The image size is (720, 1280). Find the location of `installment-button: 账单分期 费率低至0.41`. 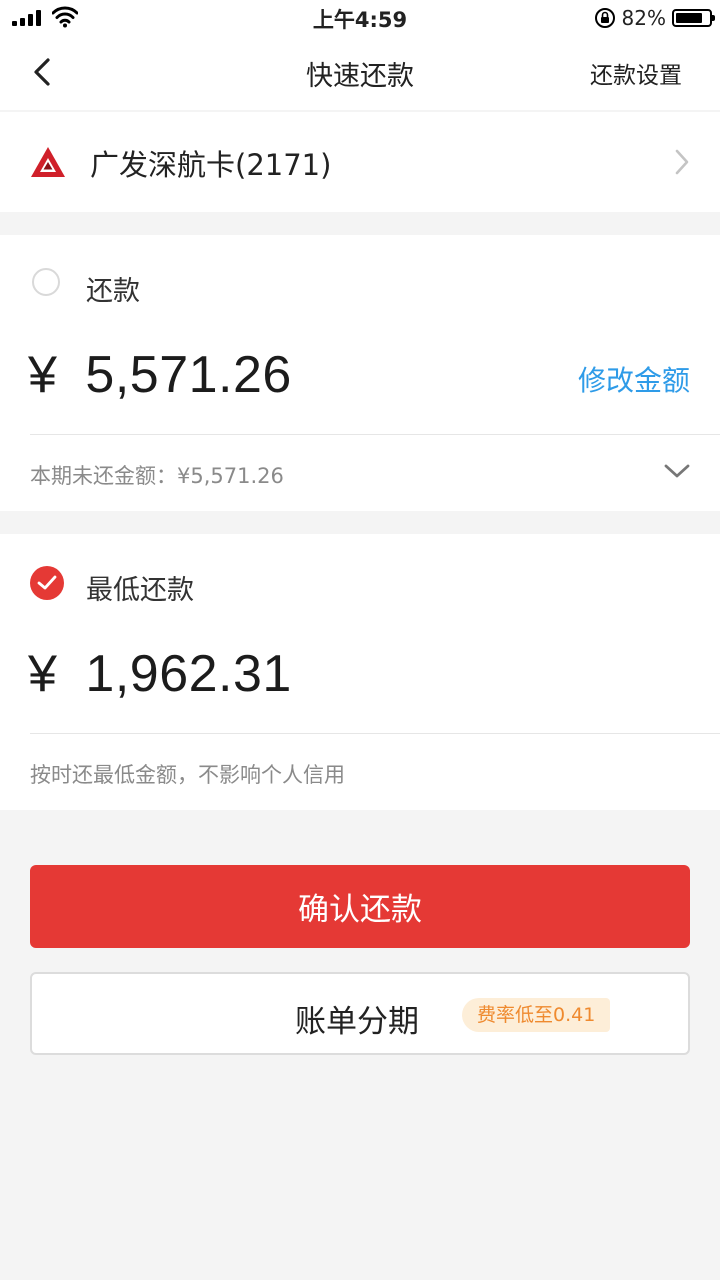

installment-button: 账单分期 费率低至0.41 is located at coordinates (360, 1013).